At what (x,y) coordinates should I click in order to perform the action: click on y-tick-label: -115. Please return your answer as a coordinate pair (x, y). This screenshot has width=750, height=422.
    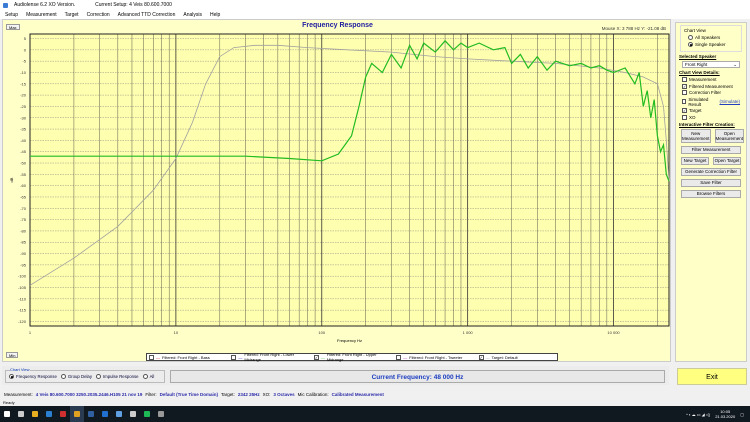
    Looking at the image, I should click on (22, 310).